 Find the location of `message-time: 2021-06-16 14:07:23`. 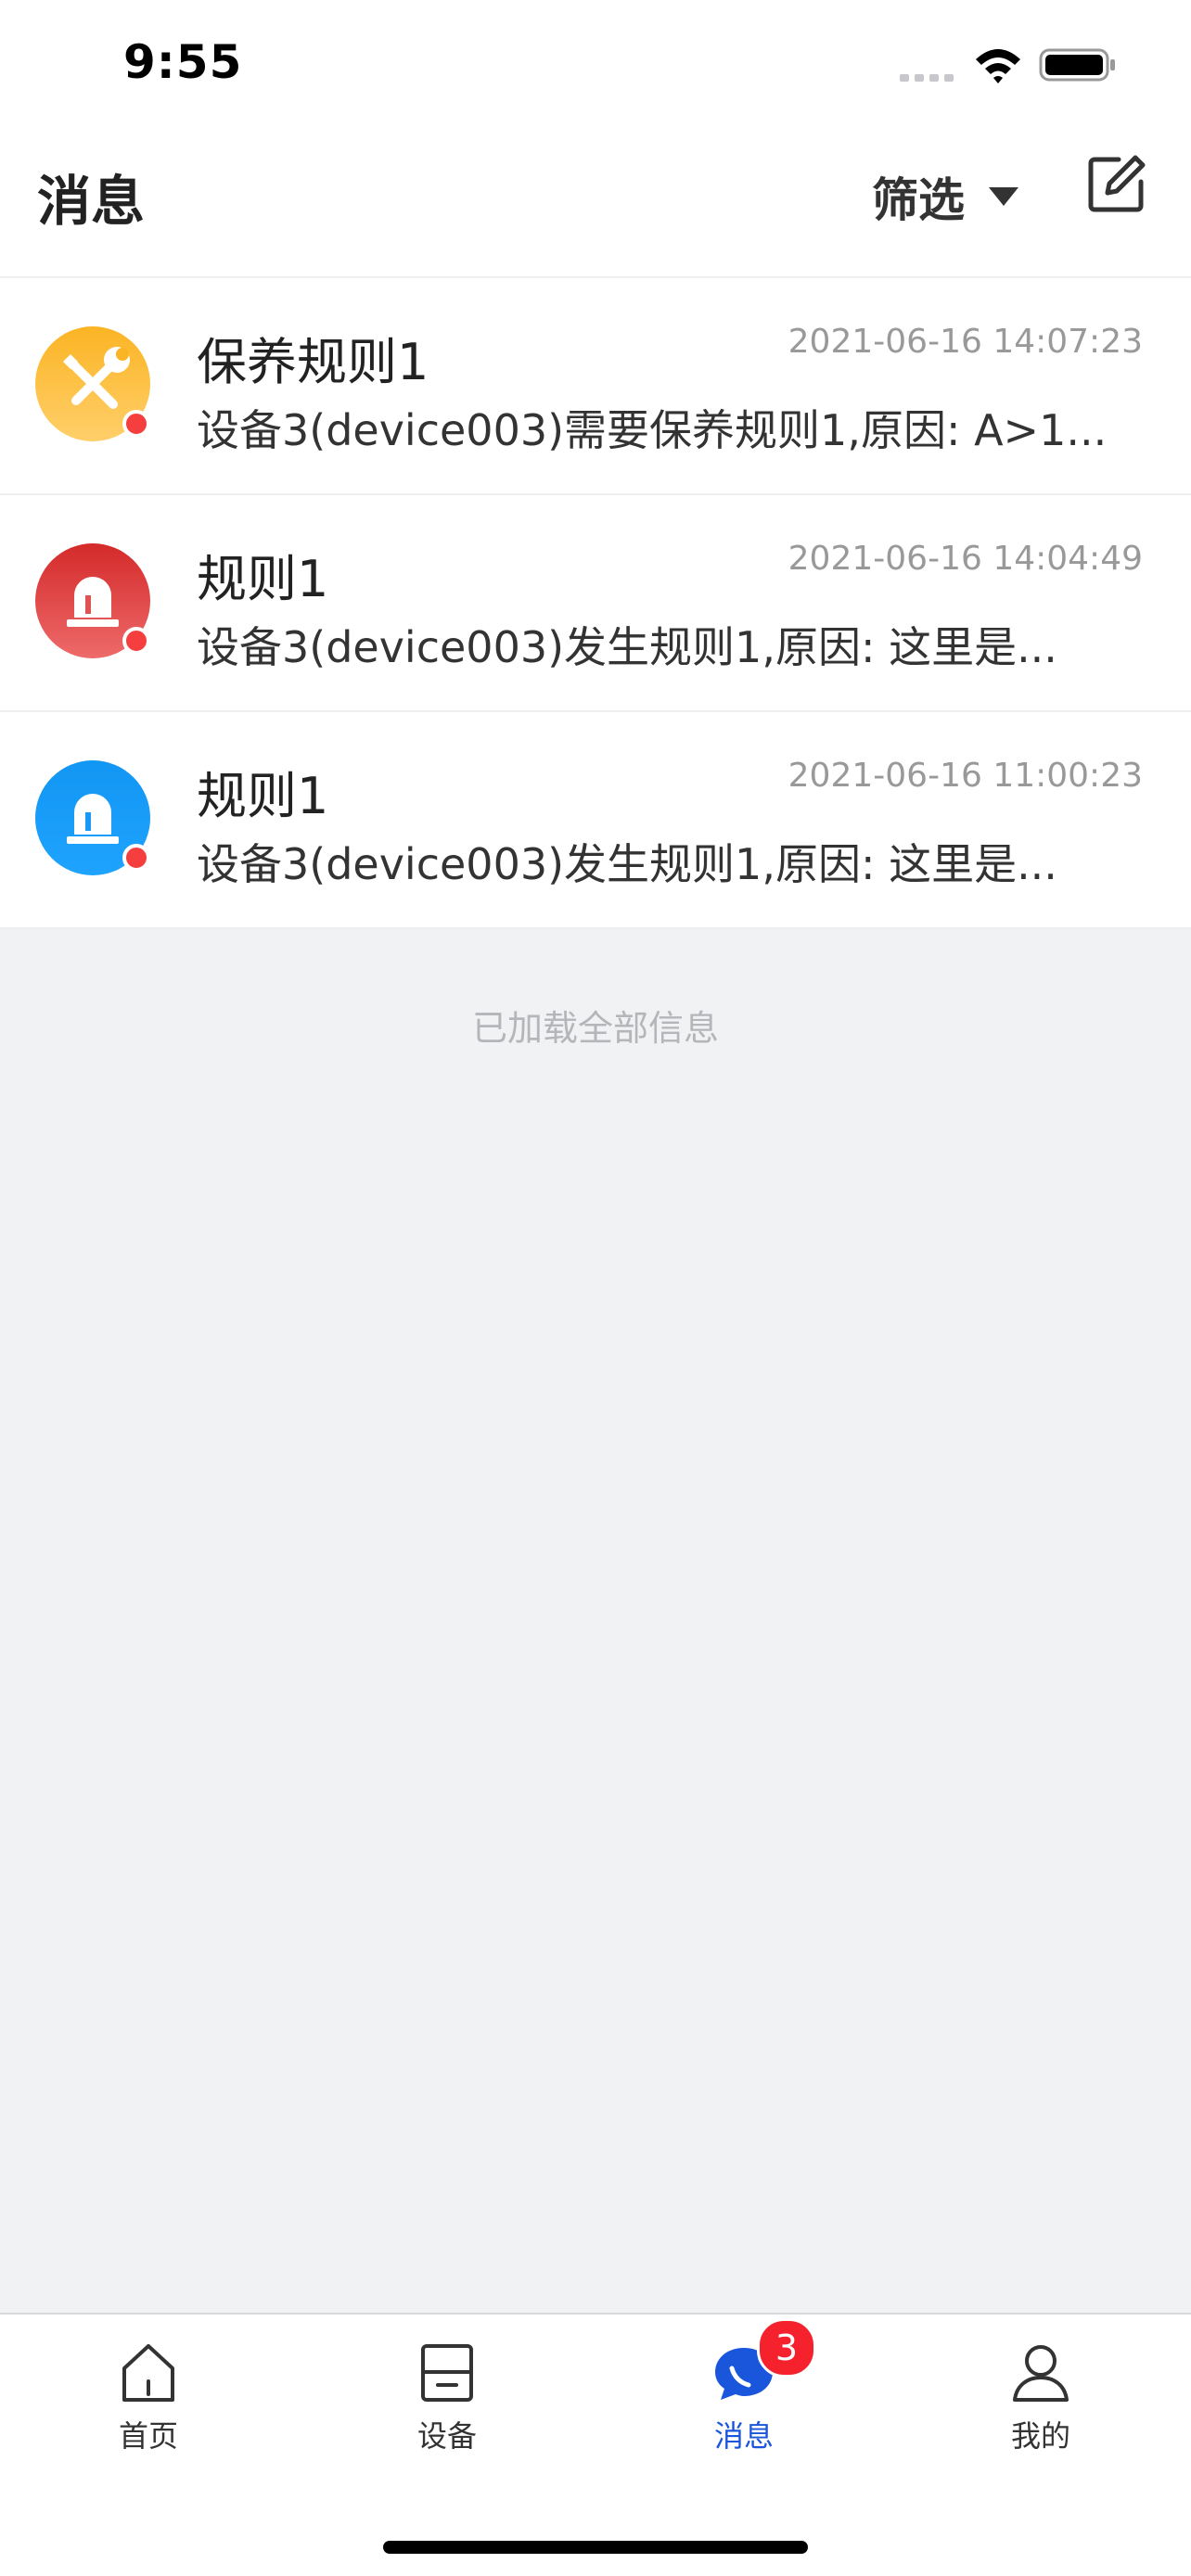

message-time: 2021-06-16 14:07:23 is located at coordinates (966, 342).